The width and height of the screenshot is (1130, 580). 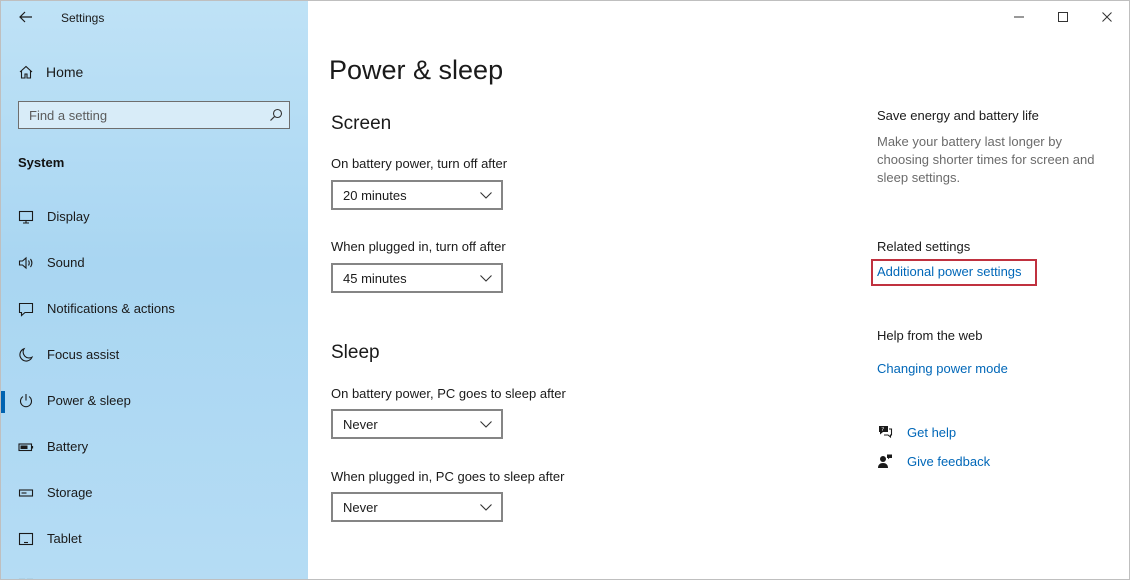 I want to click on close-icon, so click(x=1107, y=17).